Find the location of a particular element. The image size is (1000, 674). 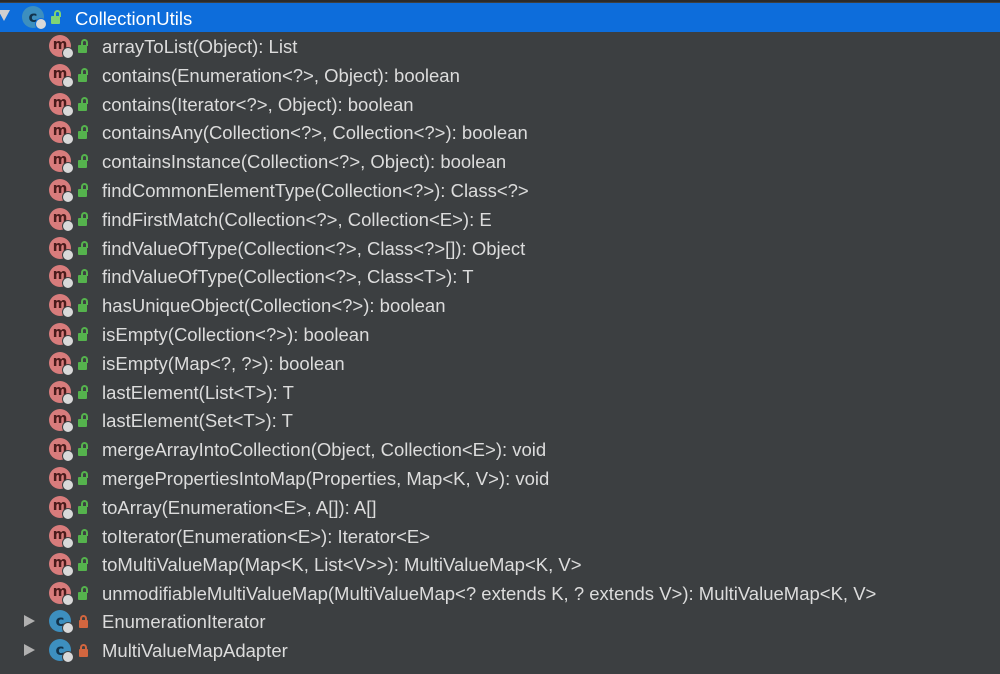

tree-node-method: m contains(Iterator<?>, Object): boolean is located at coordinates (500, 104).